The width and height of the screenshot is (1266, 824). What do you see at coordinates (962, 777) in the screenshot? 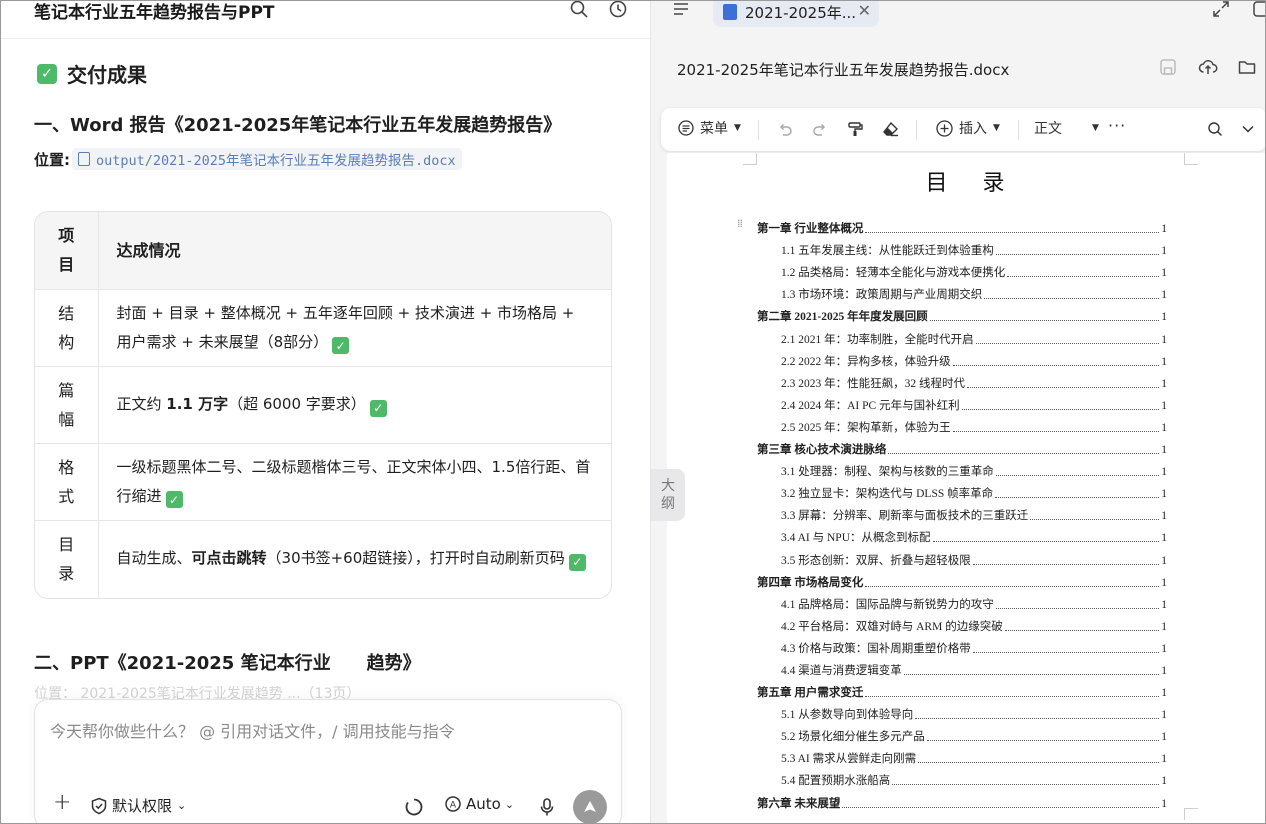
I see `toc-entry: 5.4 配置预期水涨船高 1` at bounding box center [962, 777].